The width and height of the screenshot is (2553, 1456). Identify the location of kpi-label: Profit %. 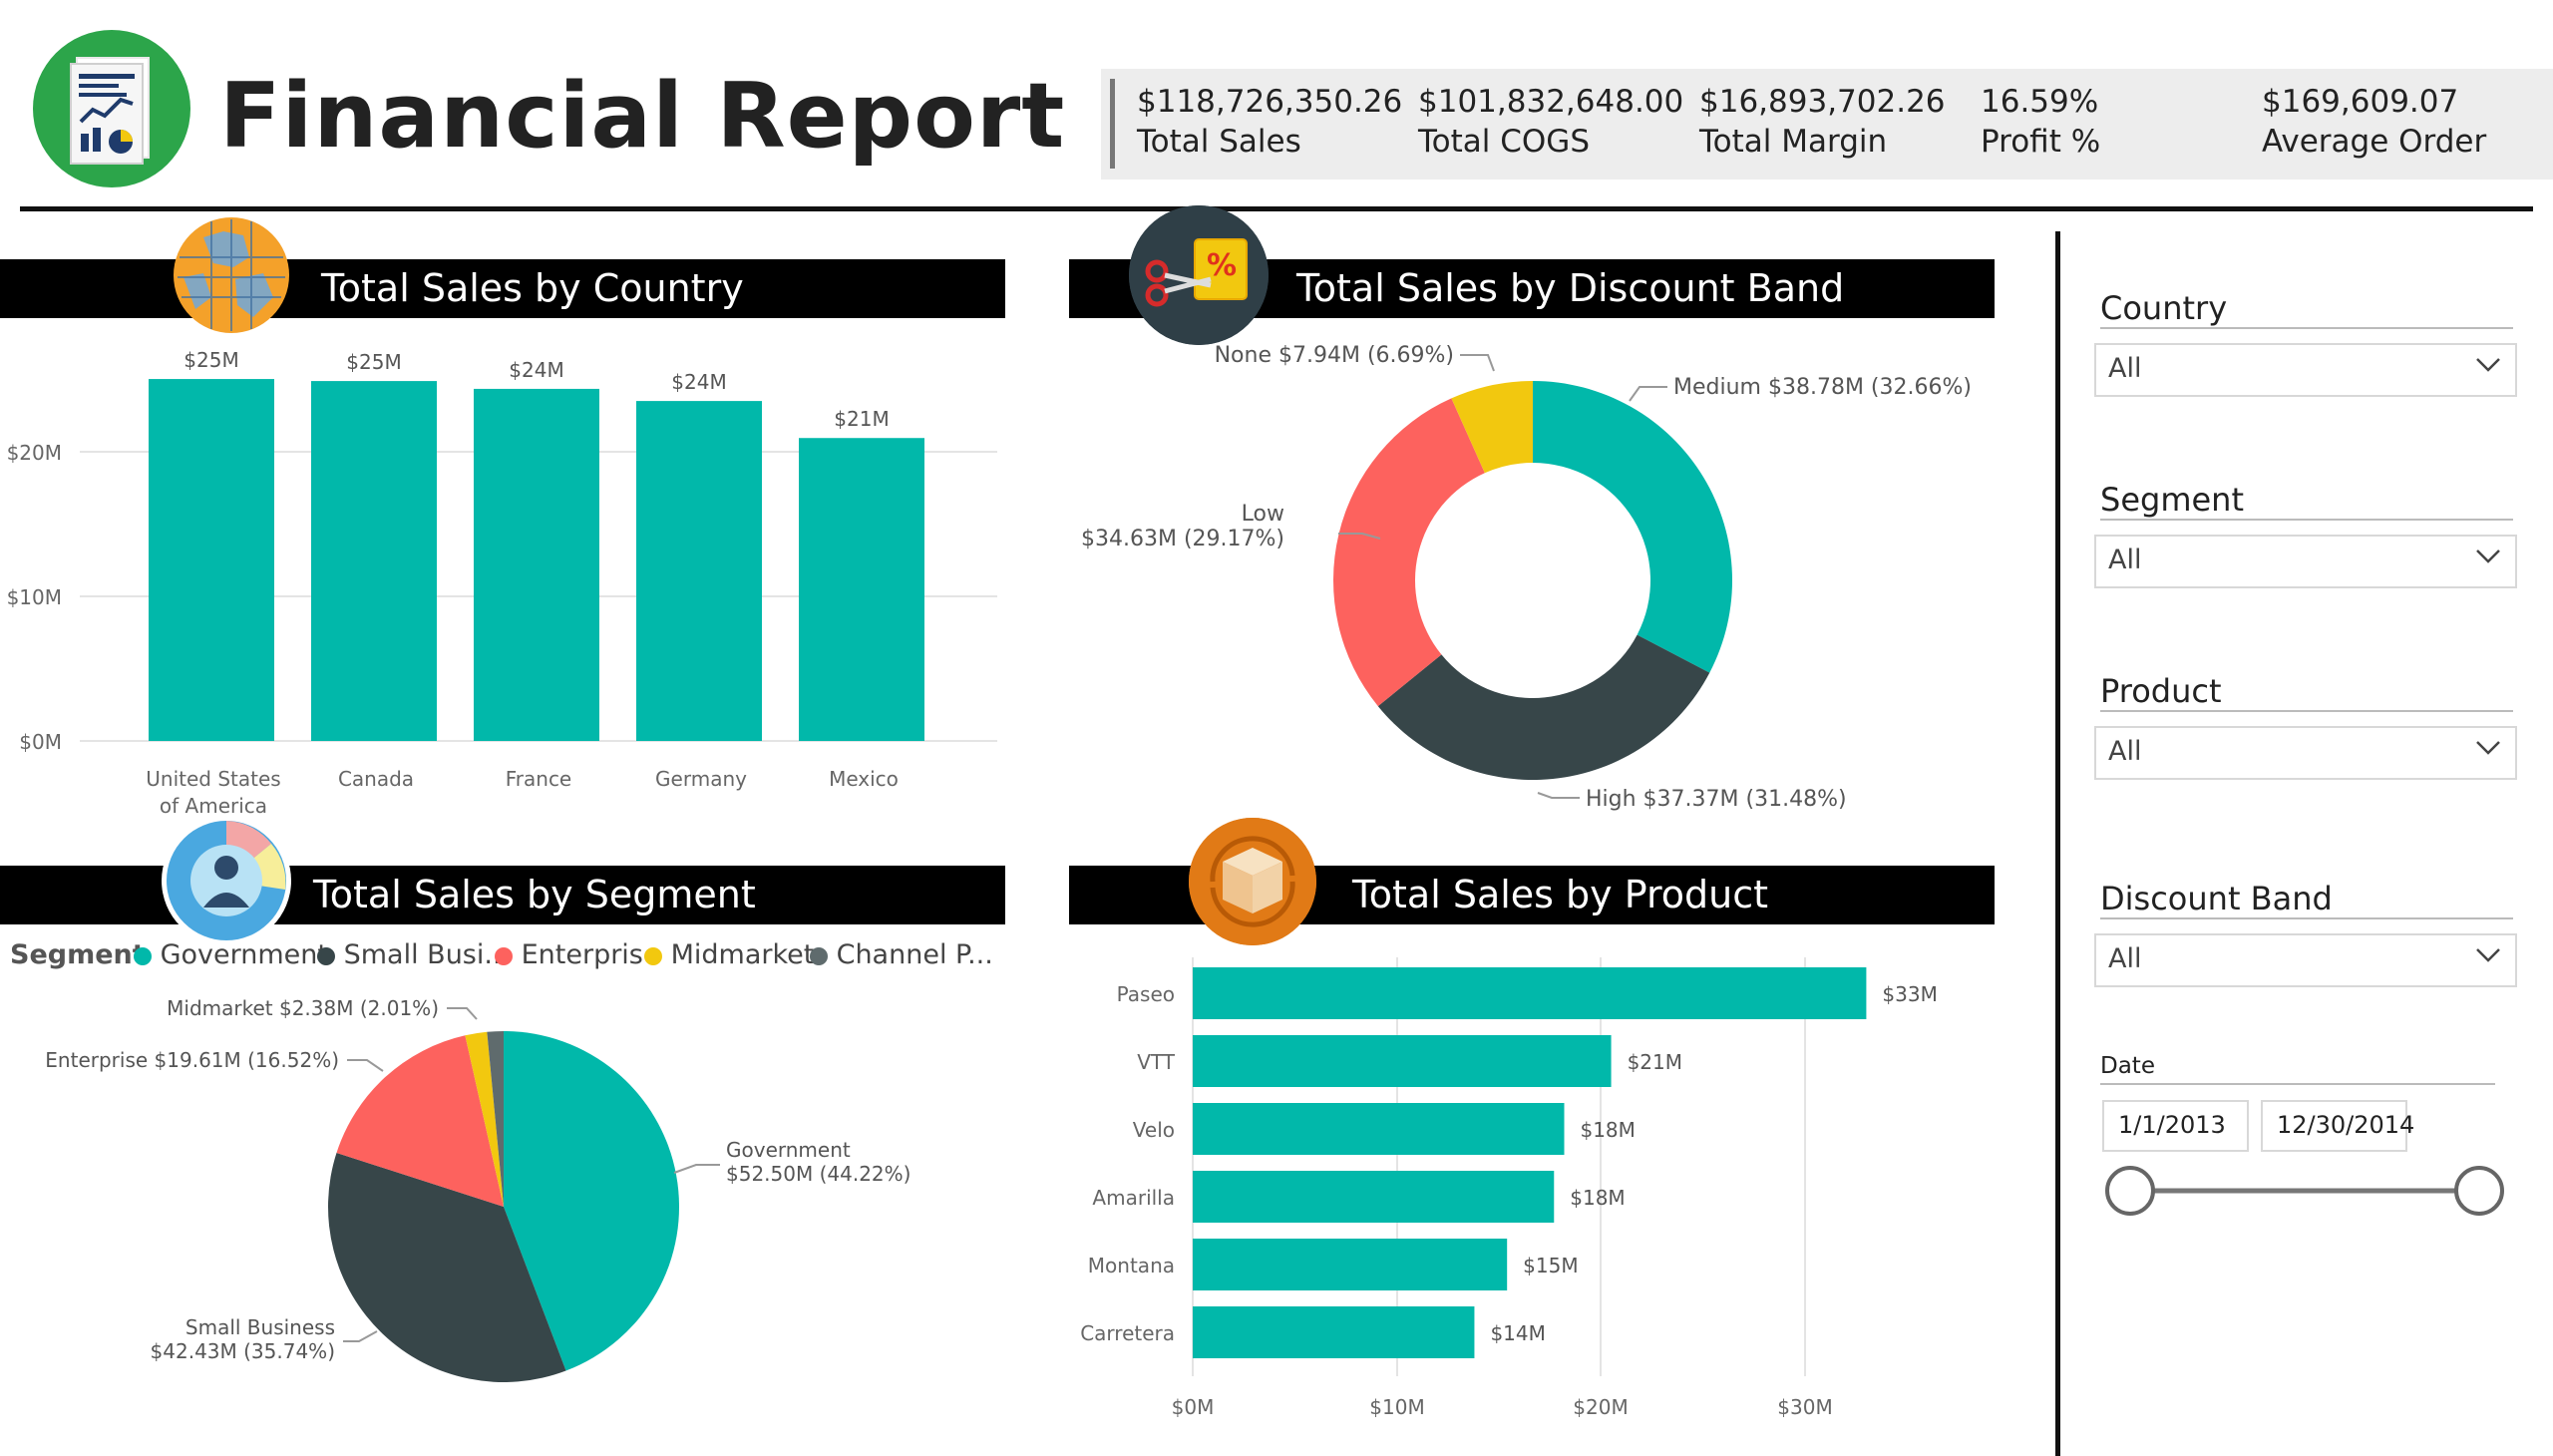
(2041, 142).